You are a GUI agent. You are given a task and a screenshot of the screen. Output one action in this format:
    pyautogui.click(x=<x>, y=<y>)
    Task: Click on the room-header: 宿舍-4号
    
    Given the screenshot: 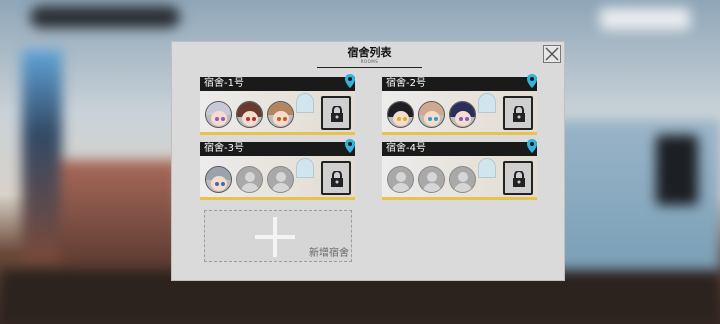 What is the action you would take?
    pyautogui.click(x=459, y=149)
    